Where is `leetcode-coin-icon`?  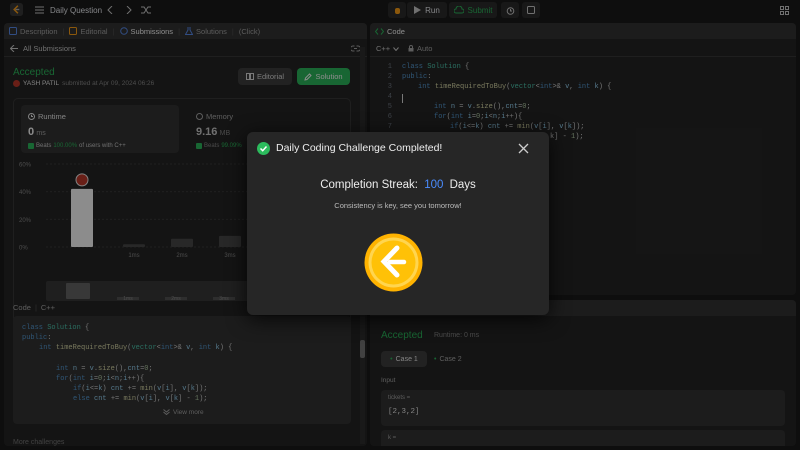
leetcode-coin-icon is located at coordinates (393, 262).